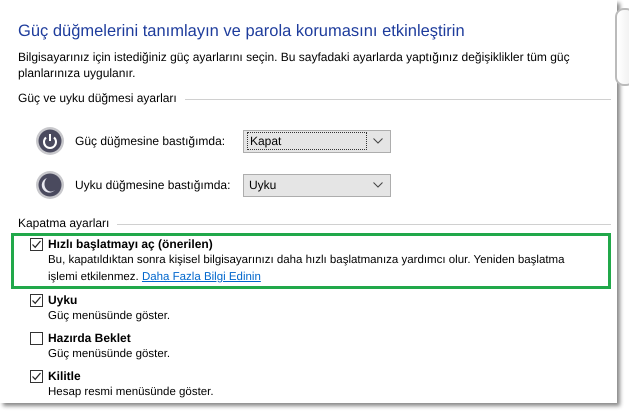 This screenshot has width=629, height=412. I want to click on option-label: Uyku, so click(63, 300).